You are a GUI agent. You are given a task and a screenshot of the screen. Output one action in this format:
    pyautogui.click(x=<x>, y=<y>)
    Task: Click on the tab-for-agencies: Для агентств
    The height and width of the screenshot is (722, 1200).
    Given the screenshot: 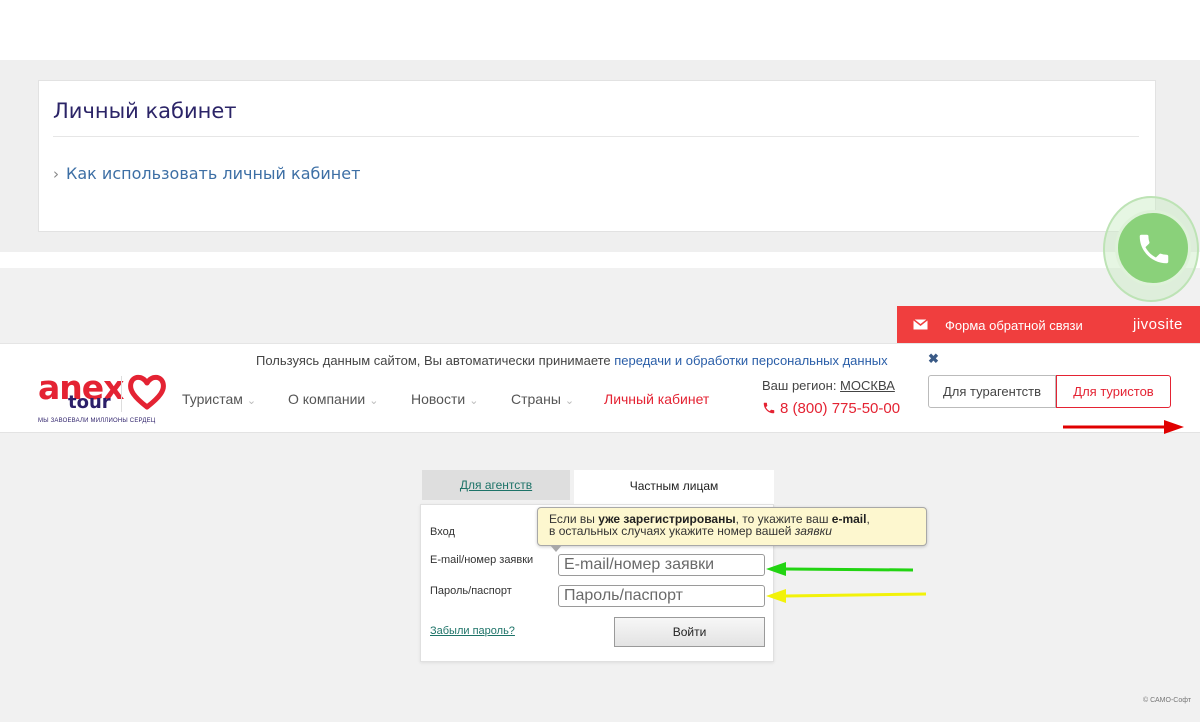 What is the action you would take?
    pyautogui.click(x=496, y=485)
    